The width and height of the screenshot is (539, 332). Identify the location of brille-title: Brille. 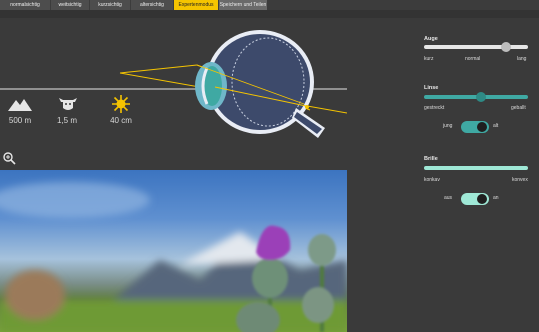
(431, 159).